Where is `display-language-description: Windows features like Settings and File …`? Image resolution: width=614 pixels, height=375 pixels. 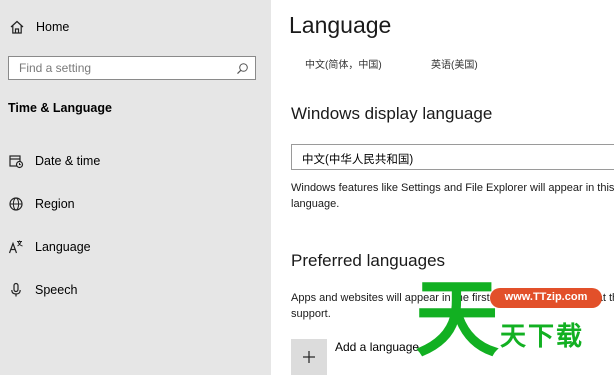 display-language-description: Windows features like Settings and File … is located at coordinates (452, 196).